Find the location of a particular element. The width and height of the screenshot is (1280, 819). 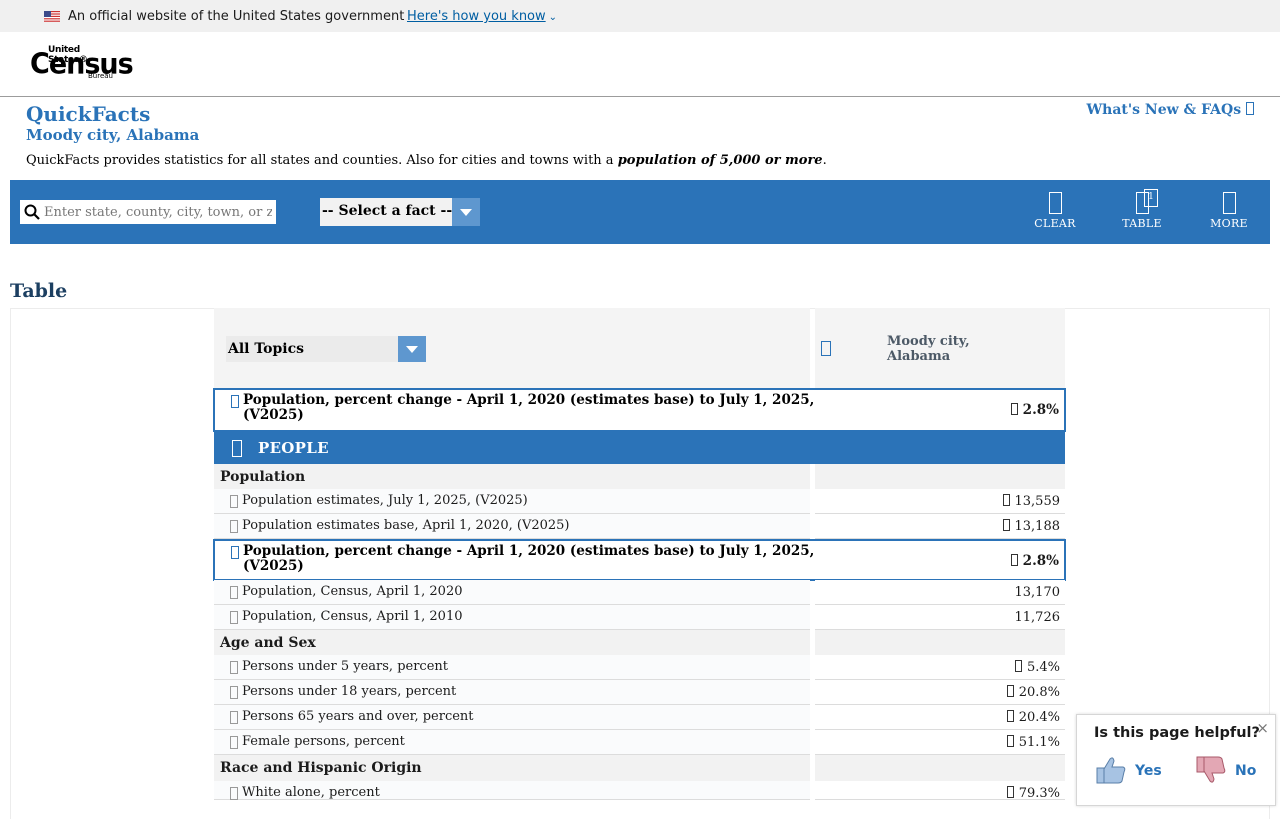

row-value: 79.3% is located at coordinates (1033, 793).